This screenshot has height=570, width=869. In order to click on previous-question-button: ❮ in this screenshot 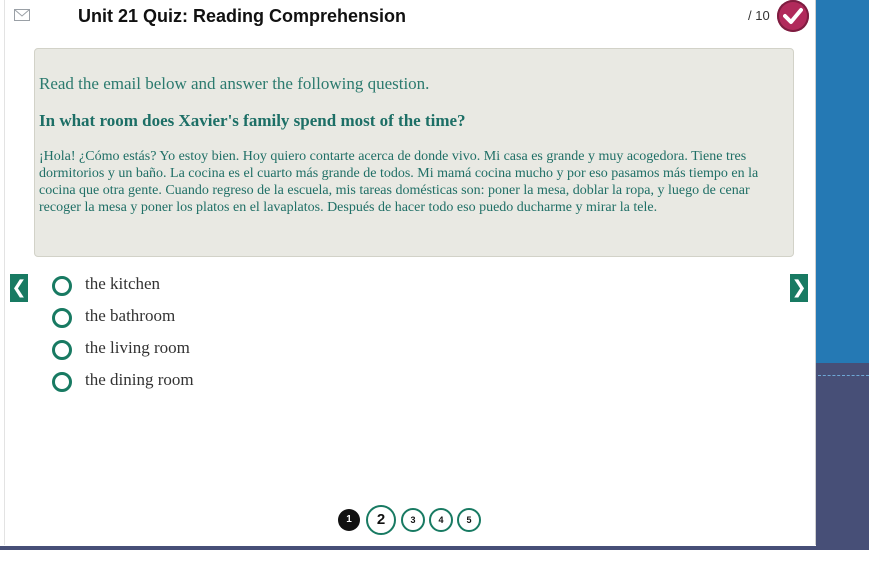, I will do `click(19, 288)`.